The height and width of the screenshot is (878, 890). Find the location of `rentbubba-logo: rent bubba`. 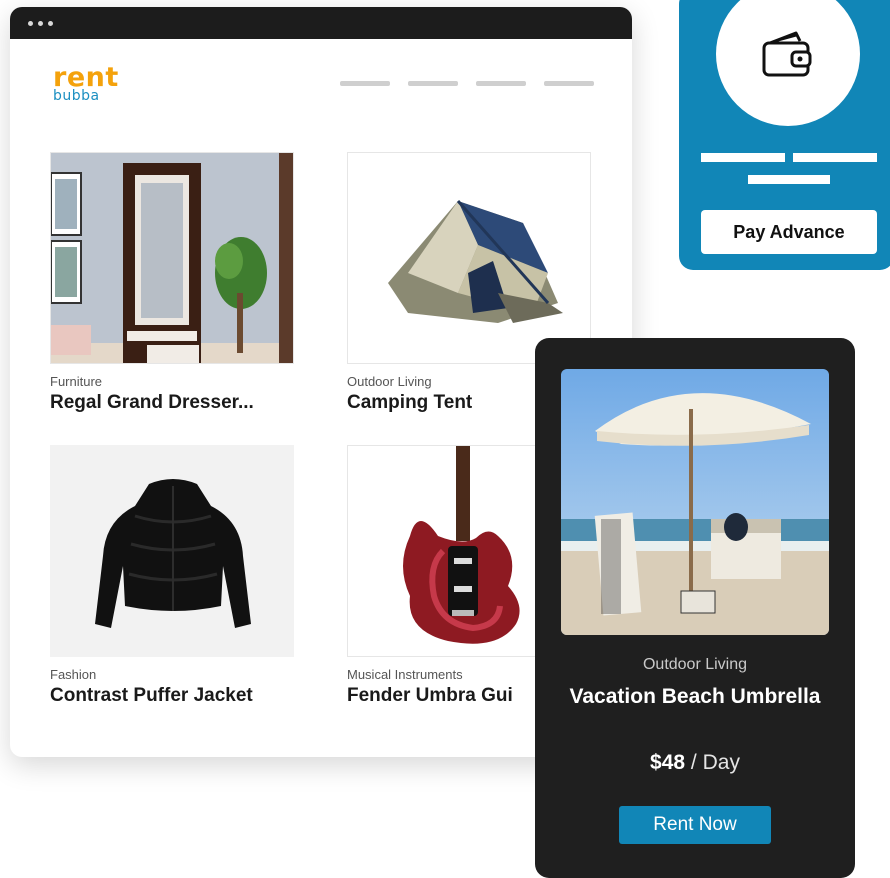

rentbubba-logo: rent bubba is located at coordinates (86, 83).